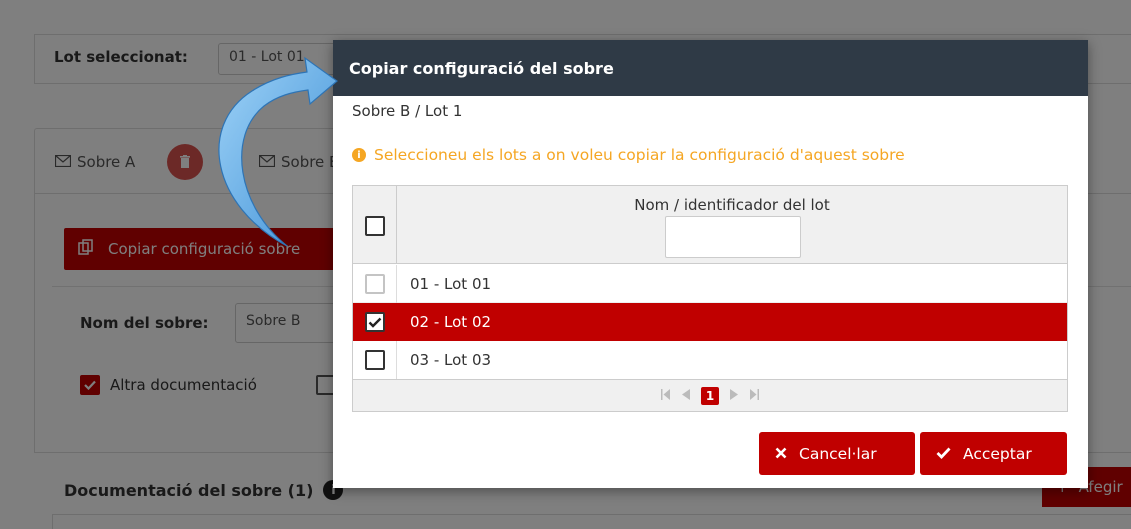 This screenshot has height=529, width=1131. What do you see at coordinates (278, 151) in the screenshot?
I see `curved-arrow-annotation` at bounding box center [278, 151].